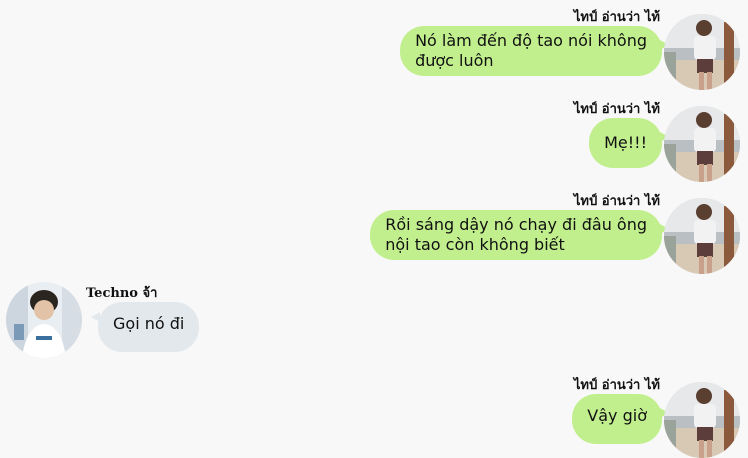  I want to click on message-text-line: Rồi sáng dậy nó chạy đi đâu ông, so click(516, 224).